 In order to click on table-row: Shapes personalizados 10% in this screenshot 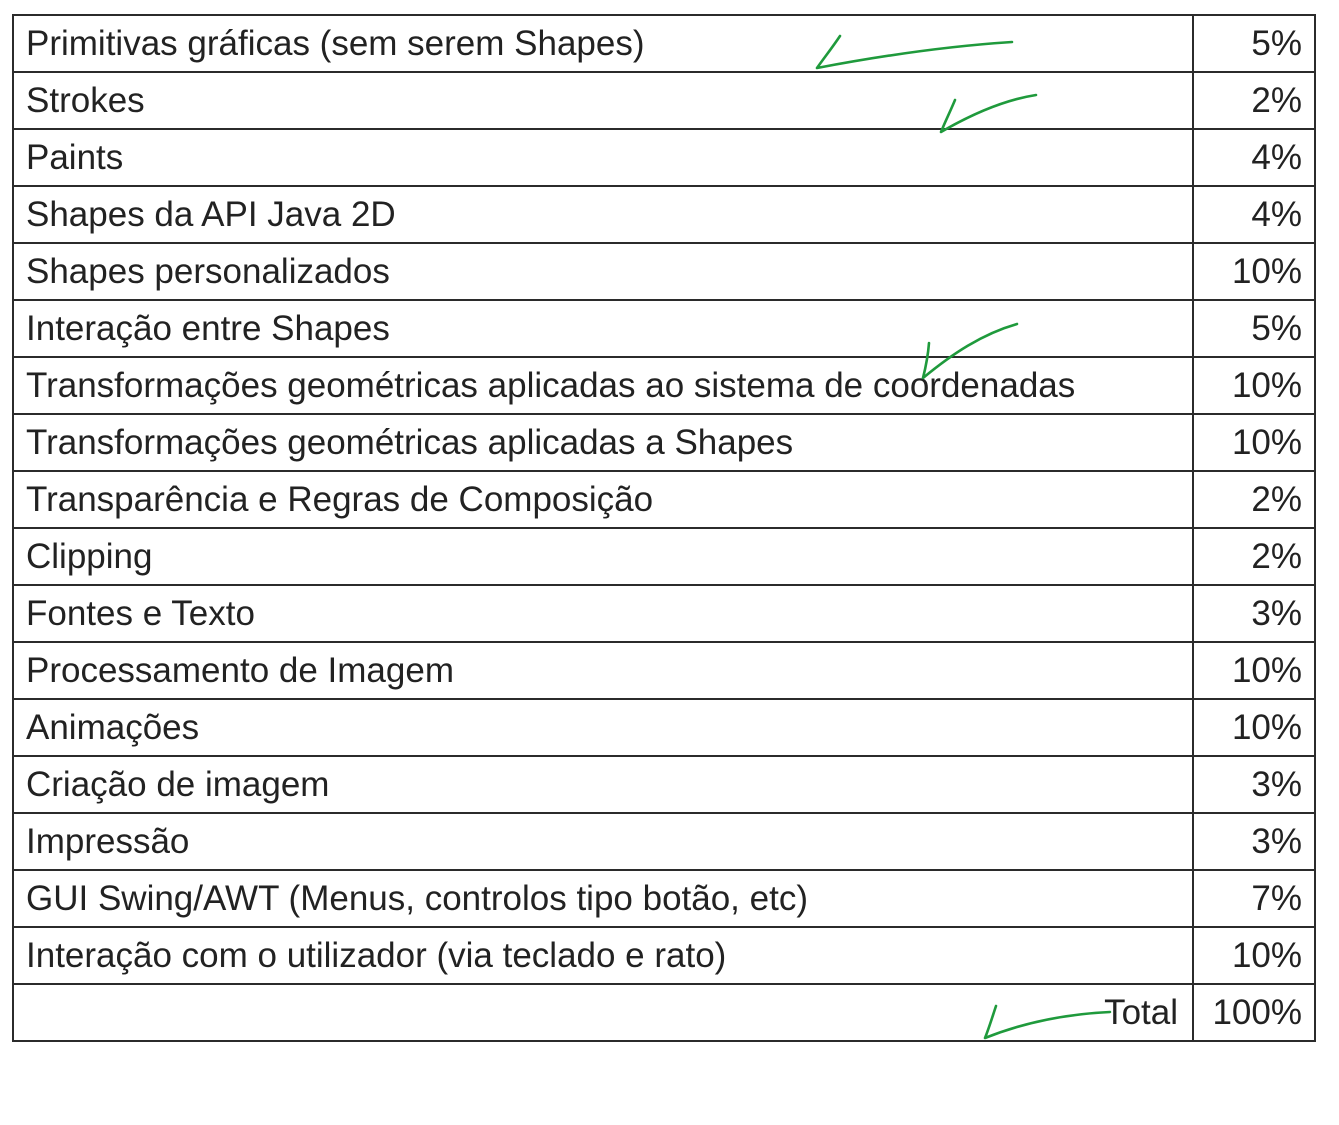, I will do `click(664, 271)`.